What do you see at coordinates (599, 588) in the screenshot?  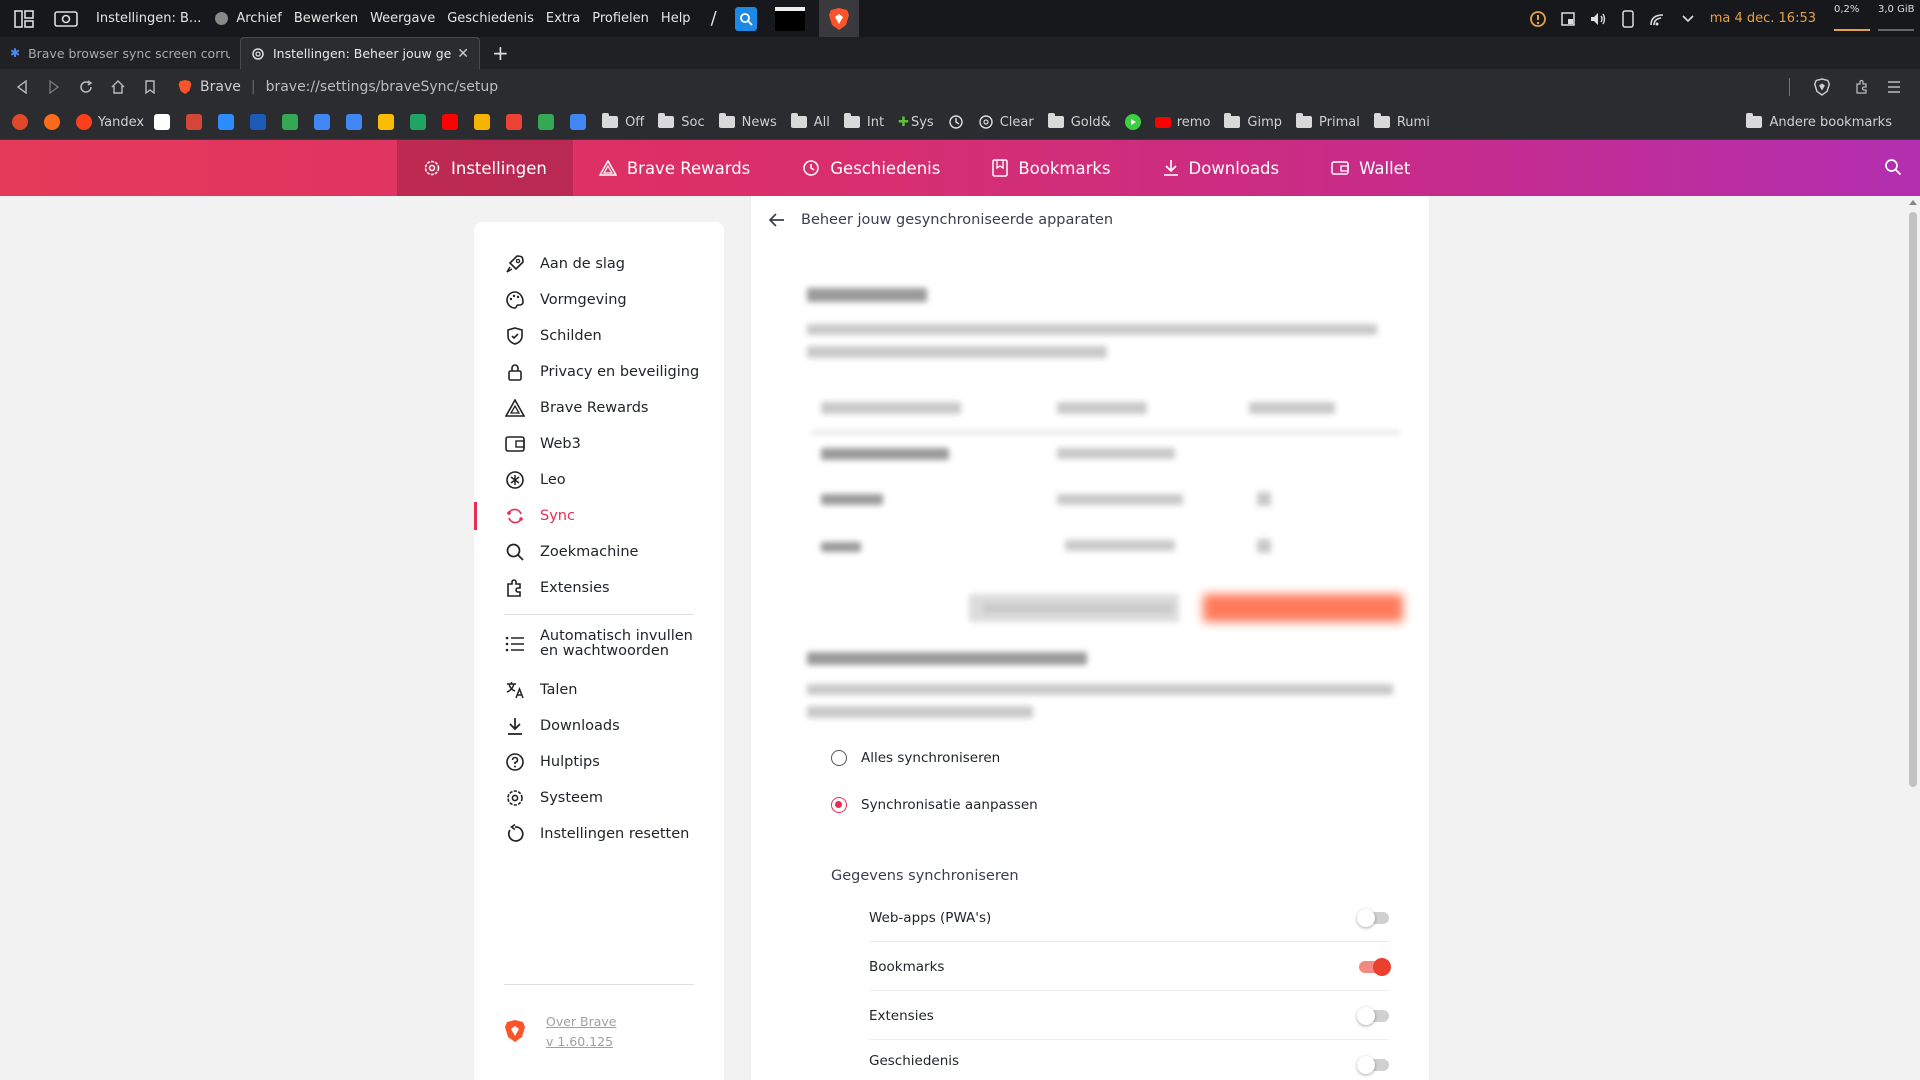 I see `sidebar-item-extensies: Extensies` at bounding box center [599, 588].